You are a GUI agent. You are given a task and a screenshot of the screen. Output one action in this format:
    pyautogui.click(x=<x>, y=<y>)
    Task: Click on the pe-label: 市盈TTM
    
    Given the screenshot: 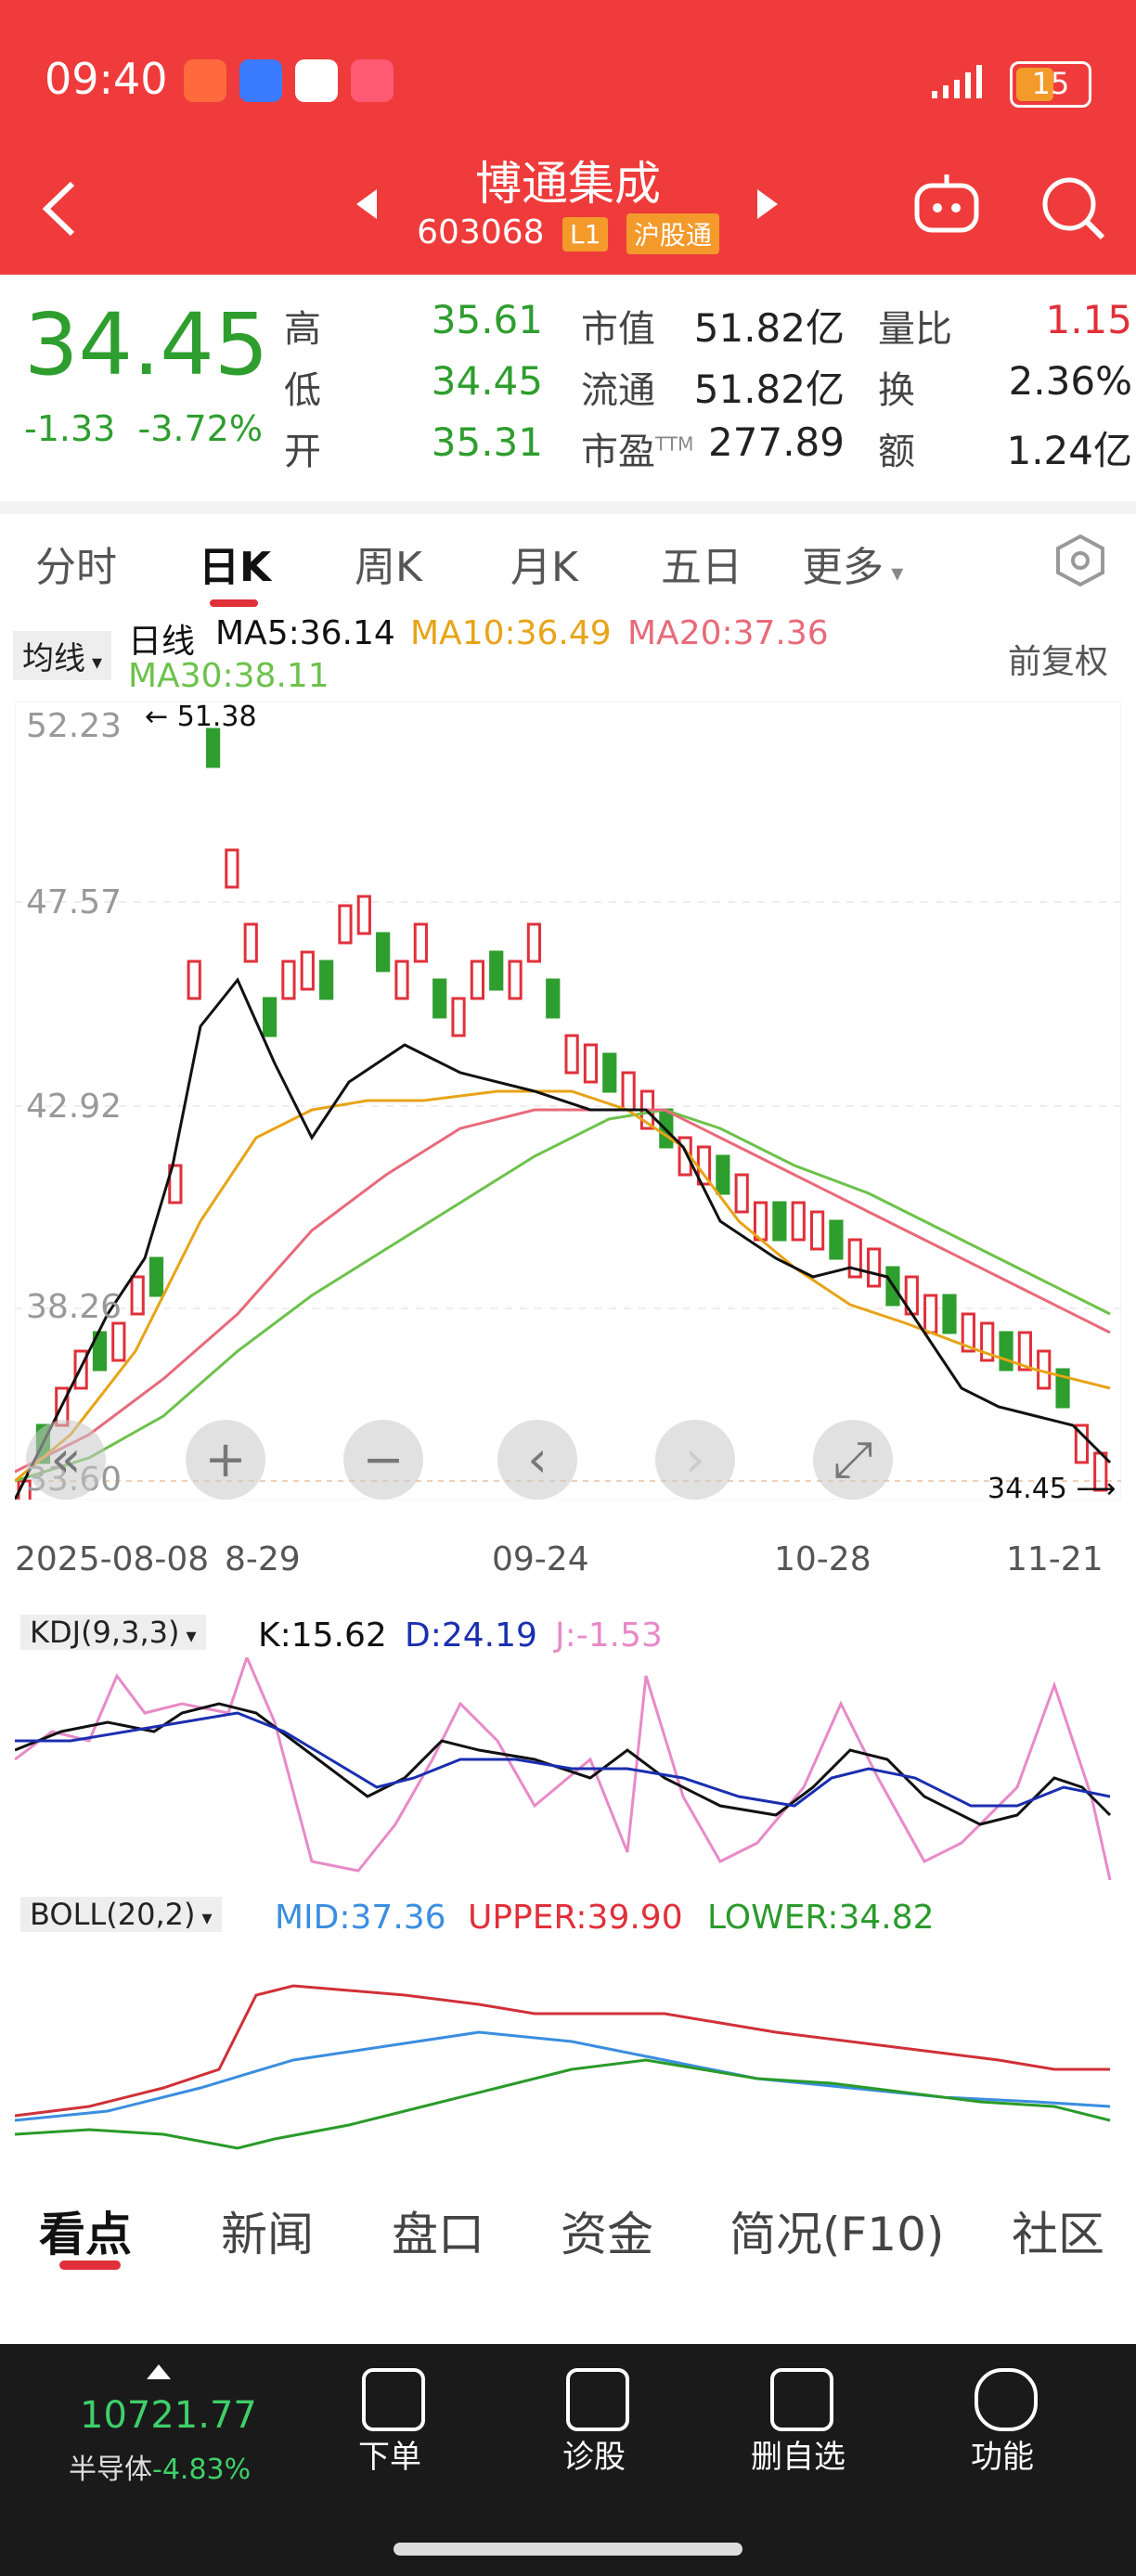 What is the action you would take?
    pyautogui.click(x=637, y=448)
    